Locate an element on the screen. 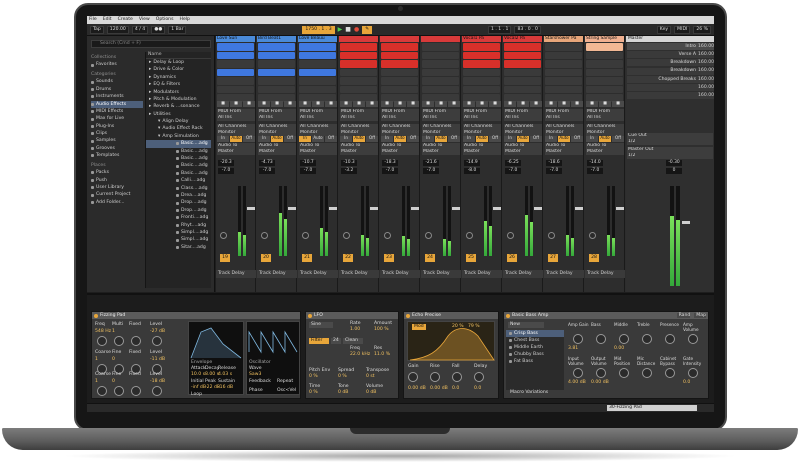  scene-5: Chopped Breaks 160.00 is located at coordinates (670, 79).